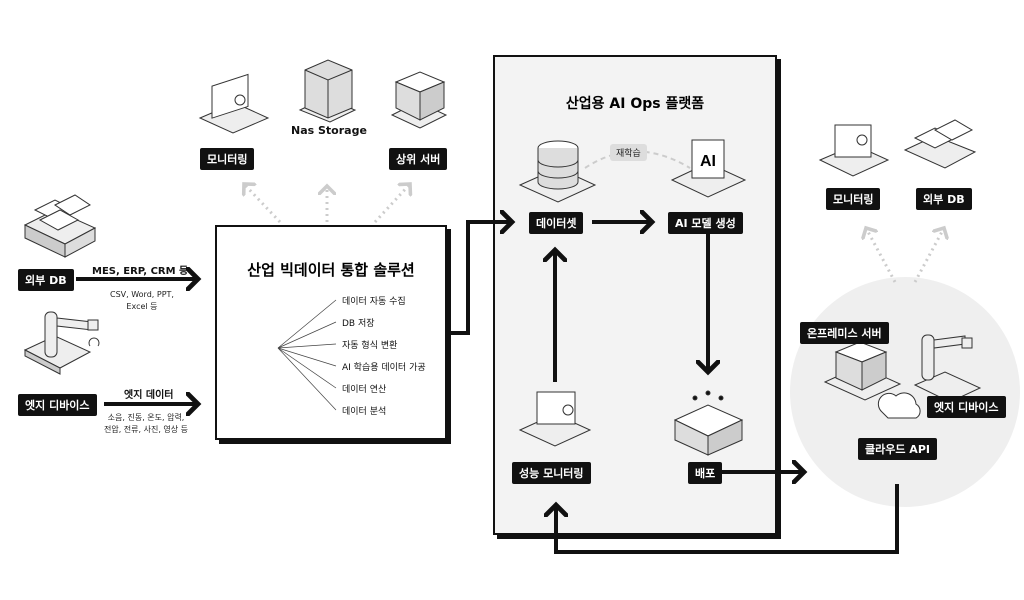 The image size is (1024, 600). What do you see at coordinates (370, 346) in the screenshot?
I see `feature-item: 자동 형식 변환` at bounding box center [370, 346].